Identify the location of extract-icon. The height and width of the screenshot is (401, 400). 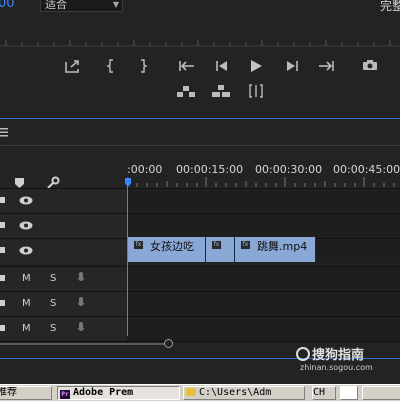
(221, 91).